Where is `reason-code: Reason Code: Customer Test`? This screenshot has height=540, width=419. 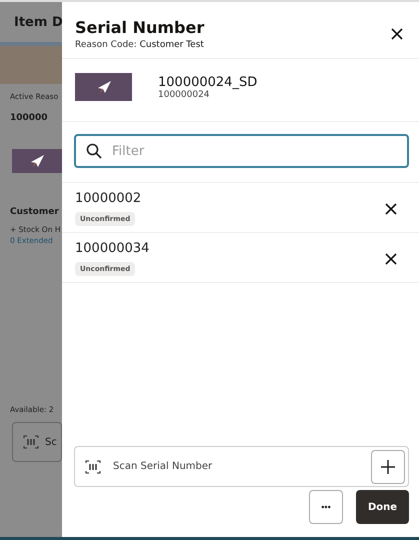
reason-code: Reason Code: Customer Test is located at coordinates (139, 45).